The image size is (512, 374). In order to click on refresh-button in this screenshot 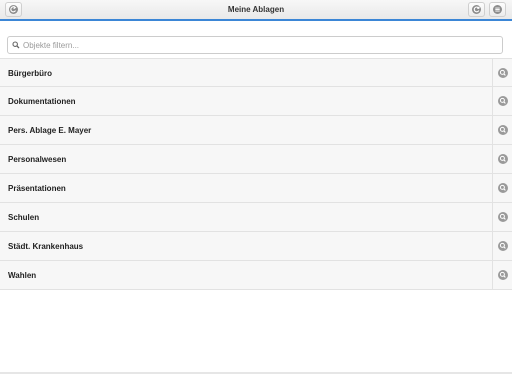, I will do `click(476, 9)`.